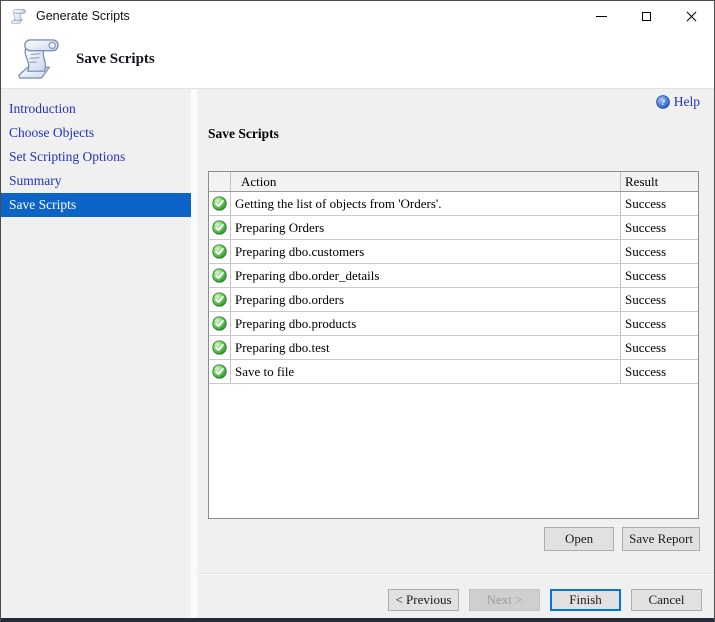 This screenshot has width=715, height=622. What do you see at coordinates (686, 101) in the screenshot?
I see `help-label: Help` at bounding box center [686, 101].